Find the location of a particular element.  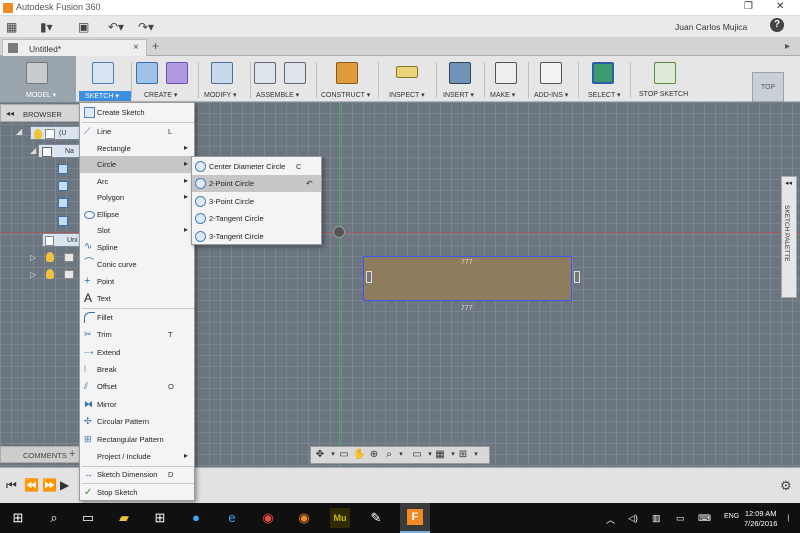

stop-sketch-button: STOP SKETCH is located at coordinates (665, 79).